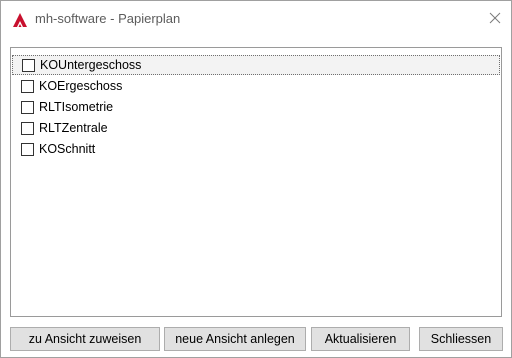 The image size is (512, 358). I want to click on close-window-button, so click(495, 18).